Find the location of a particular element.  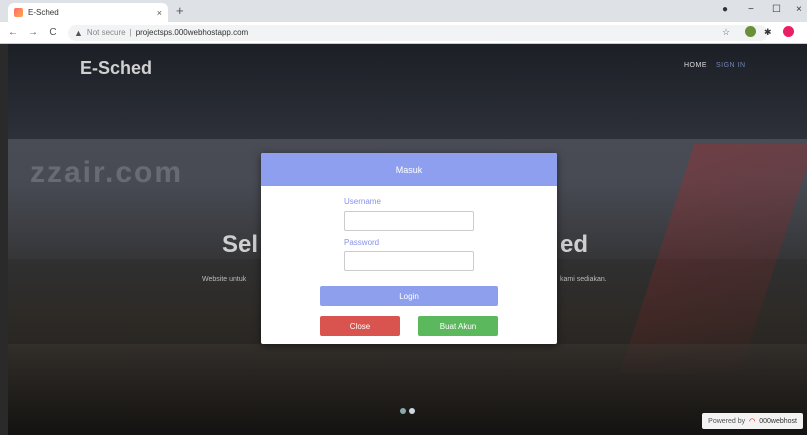

avatar is located at coordinates (788, 31).